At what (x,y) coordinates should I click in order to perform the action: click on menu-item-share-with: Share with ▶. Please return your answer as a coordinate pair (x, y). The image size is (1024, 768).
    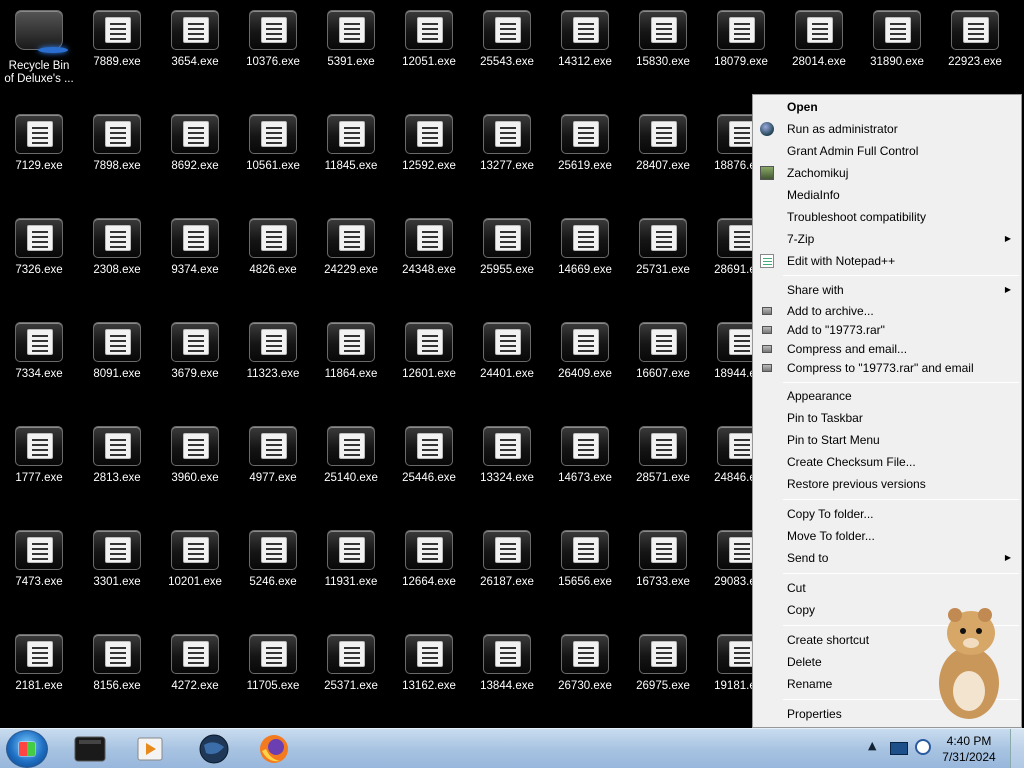
    Looking at the image, I should click on (887, 290).